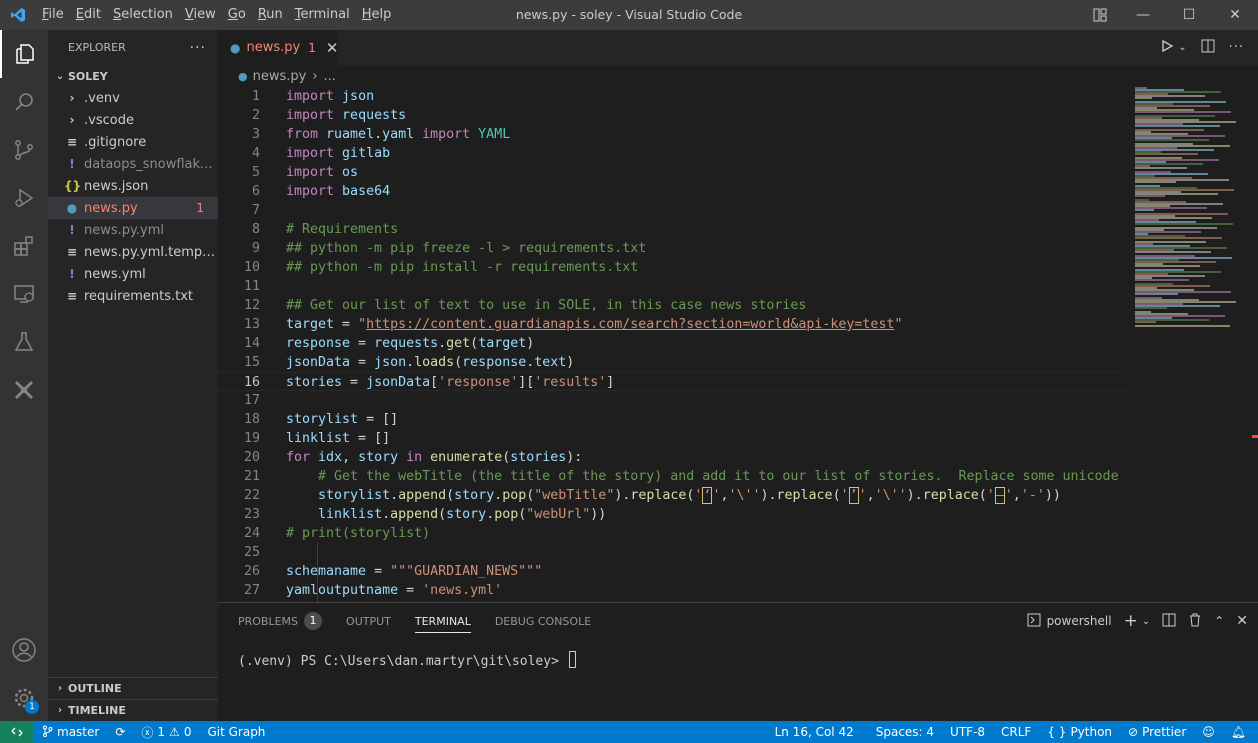 The height and width of the screenshot is (743, 1258). Describe the element at coordinates (109, 120) in the screenshot. I see `file-name: .vscode` at that location.